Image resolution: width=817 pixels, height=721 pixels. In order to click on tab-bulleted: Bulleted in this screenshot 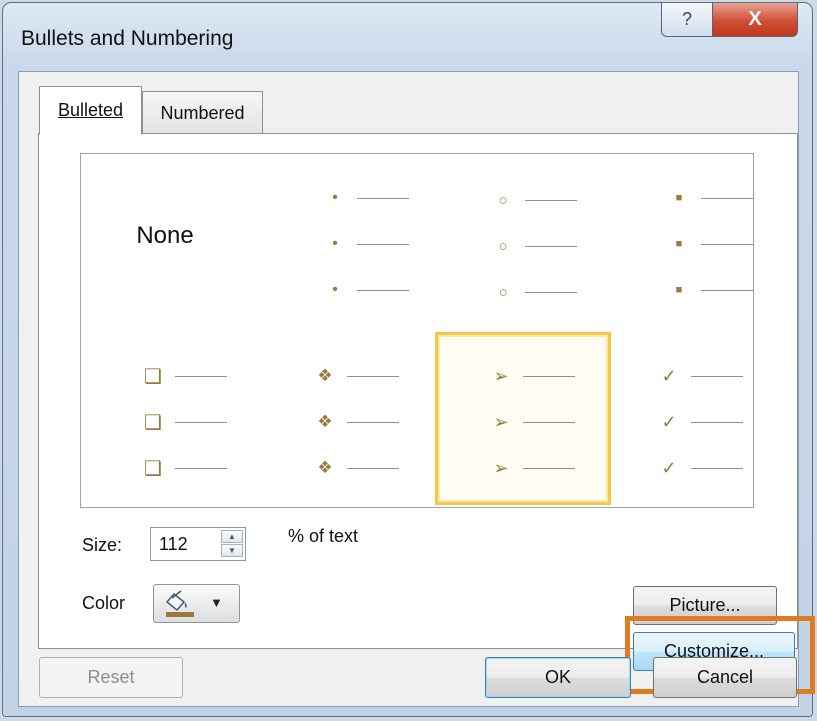, I will do `click(90, 110)`.